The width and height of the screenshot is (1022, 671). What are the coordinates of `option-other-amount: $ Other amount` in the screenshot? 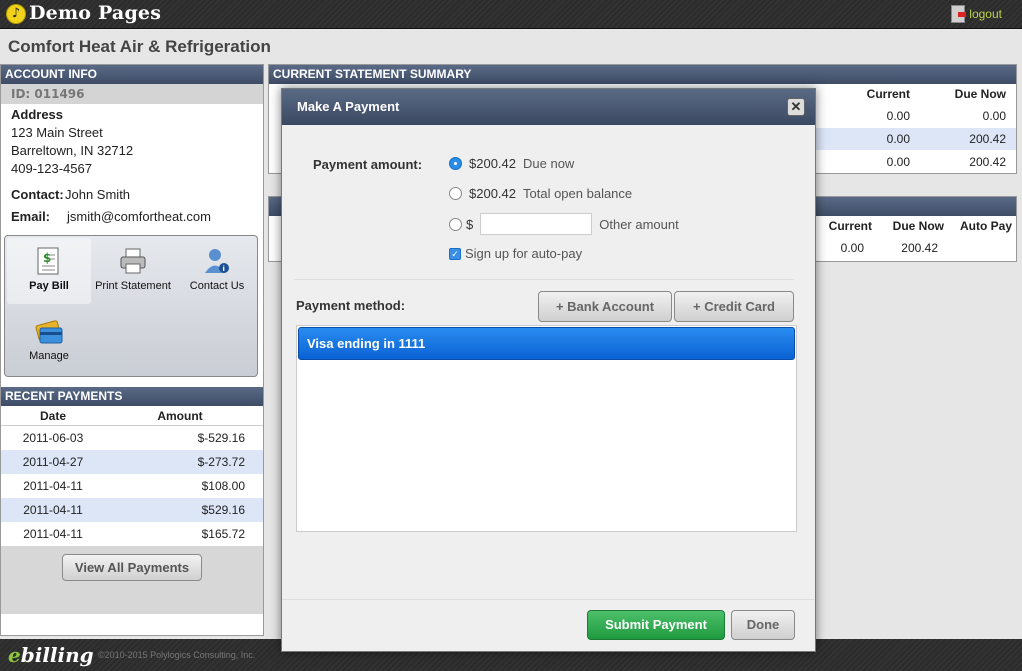 It's located at (564, 224).